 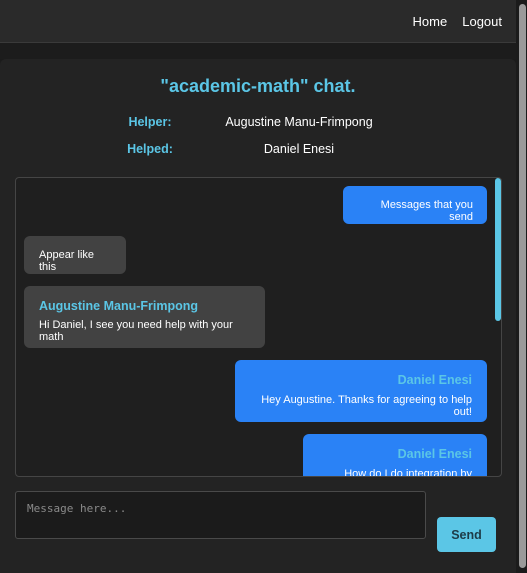 What do you see at coordinates (258, 21) in the screenshot?
I see `top-nav-bar: Home Logout` at bounding box center [258, 21].